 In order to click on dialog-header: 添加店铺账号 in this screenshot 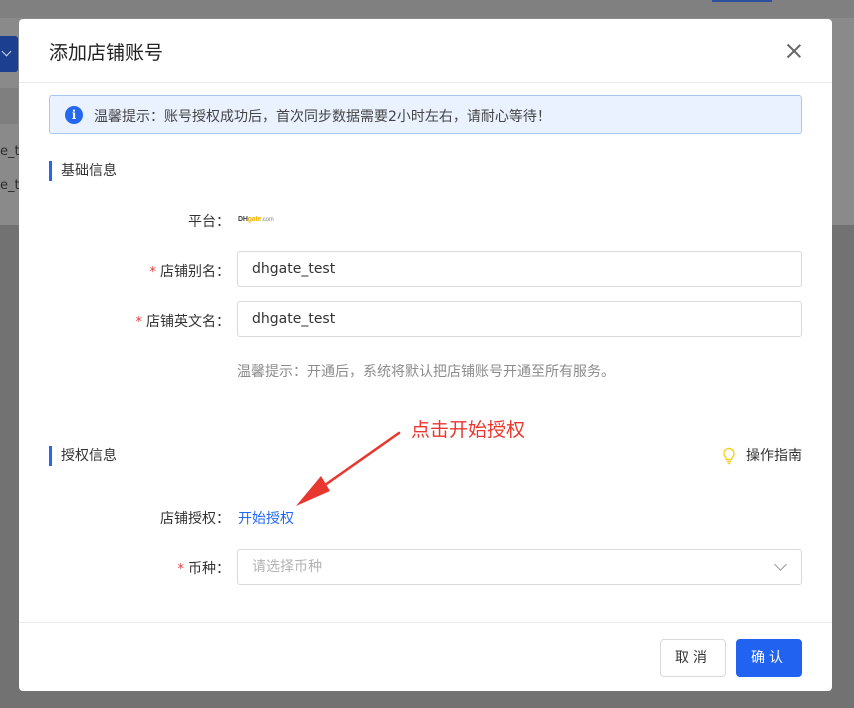, I will do `click(425, 51)`.